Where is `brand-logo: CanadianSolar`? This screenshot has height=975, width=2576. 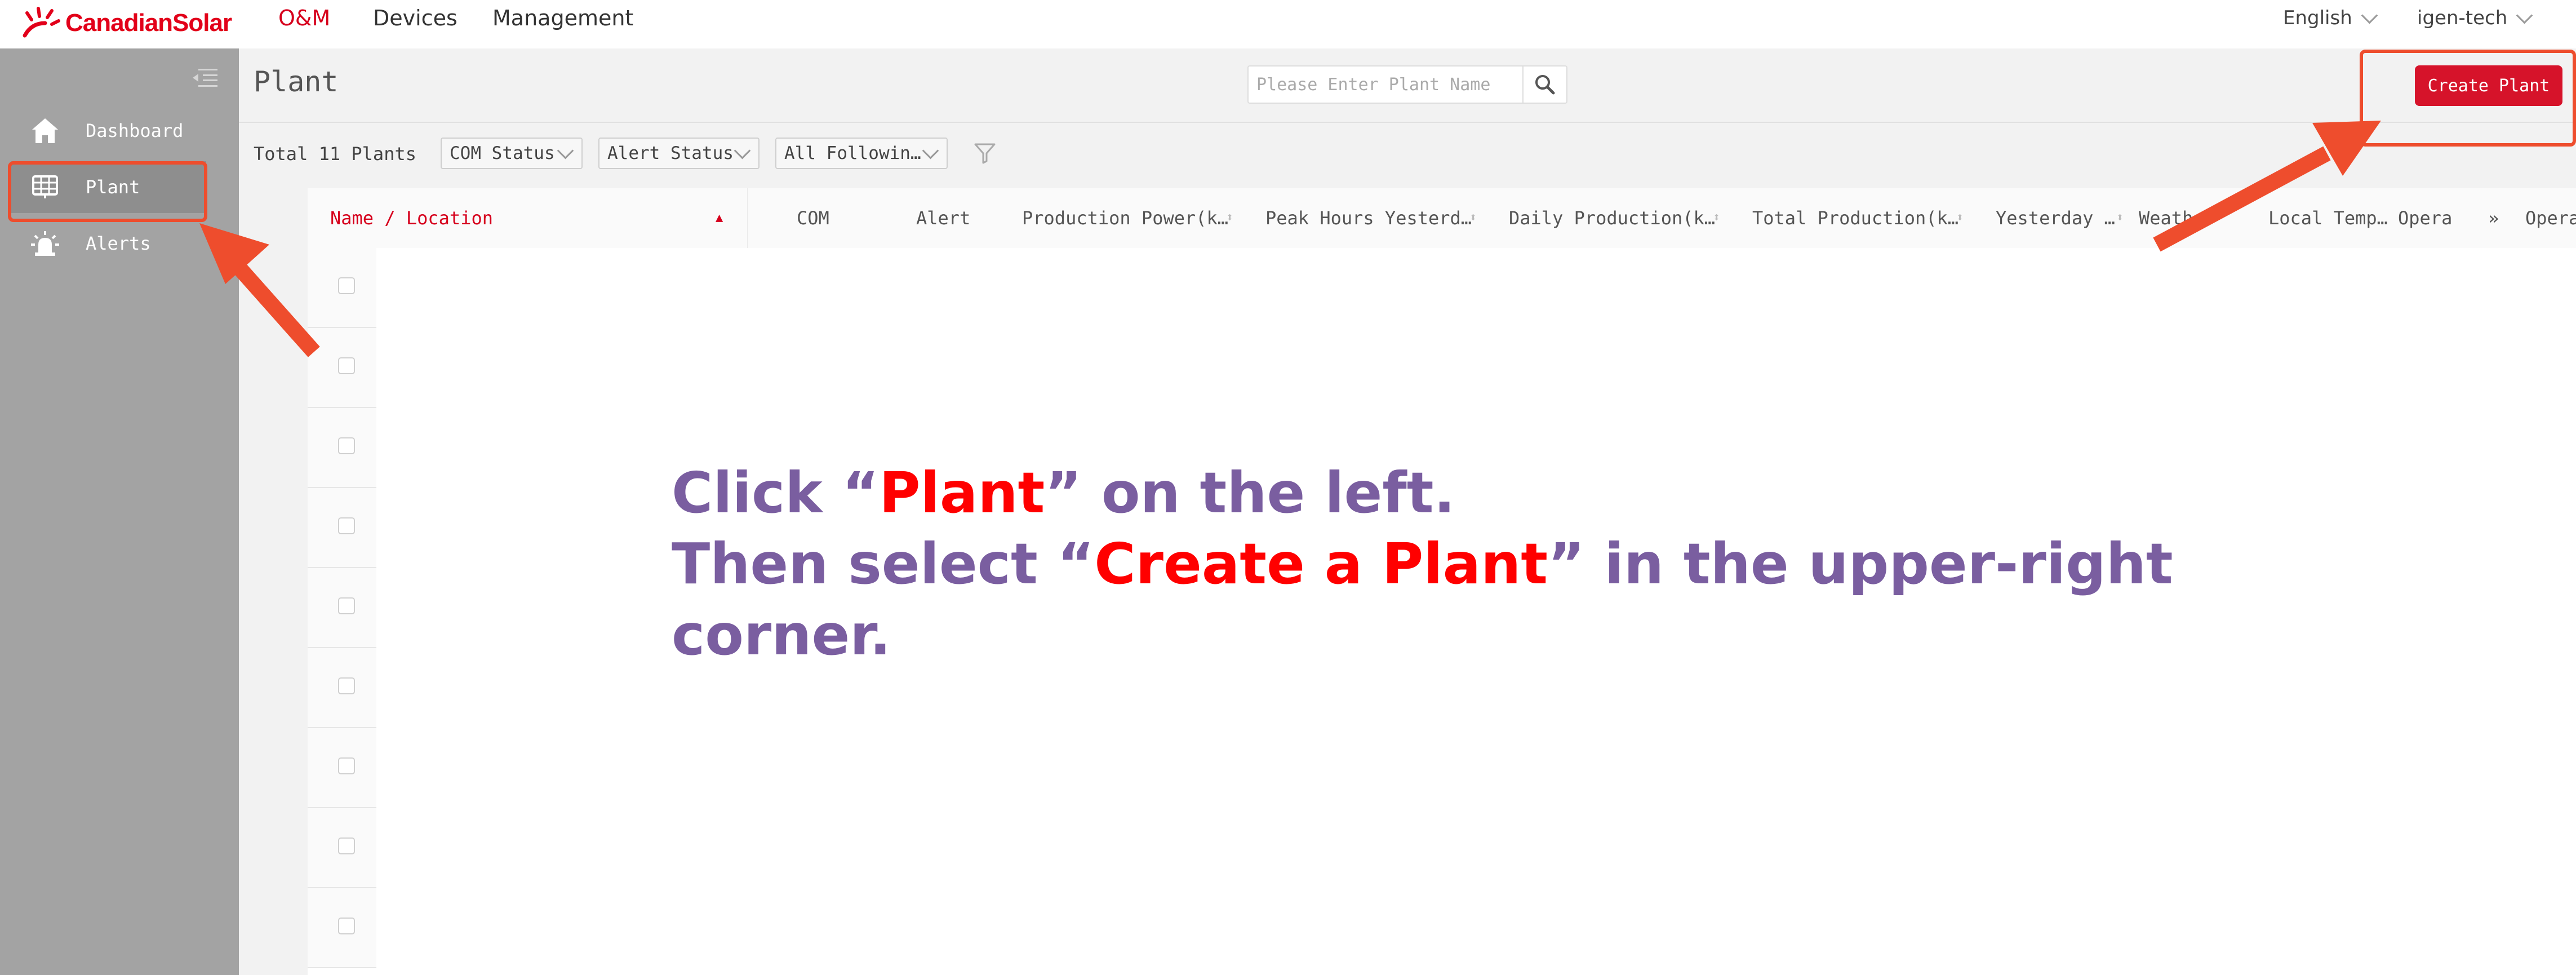 brand-logo: CanadianSolar is located at coordinates (126, 23).